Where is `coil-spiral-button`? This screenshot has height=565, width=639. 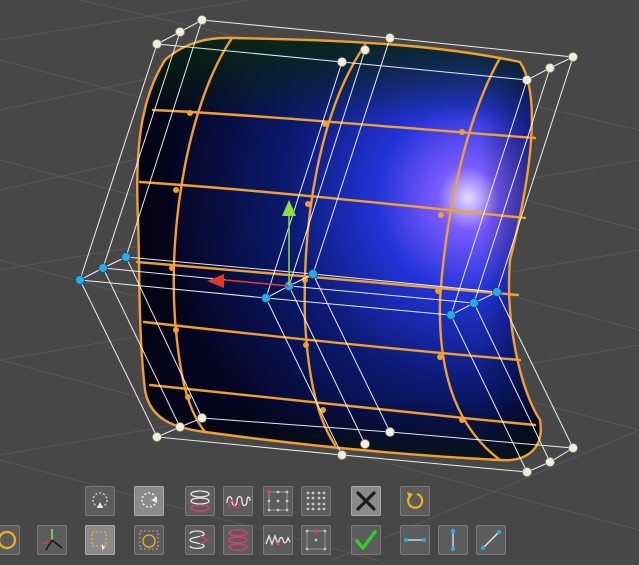
coil-spiral-button is located at coordinates (238, 501).